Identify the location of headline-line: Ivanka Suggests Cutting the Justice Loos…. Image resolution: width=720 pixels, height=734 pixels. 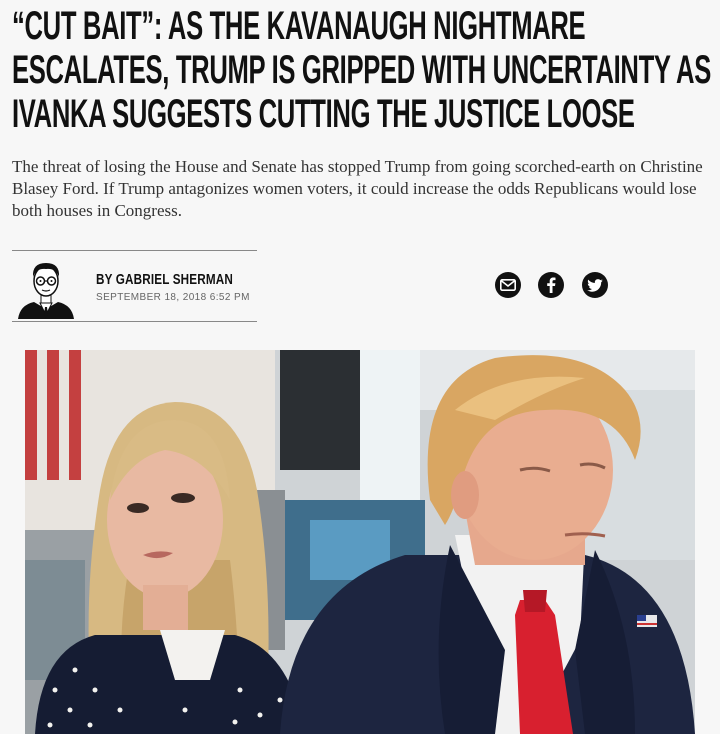
(323, 114).